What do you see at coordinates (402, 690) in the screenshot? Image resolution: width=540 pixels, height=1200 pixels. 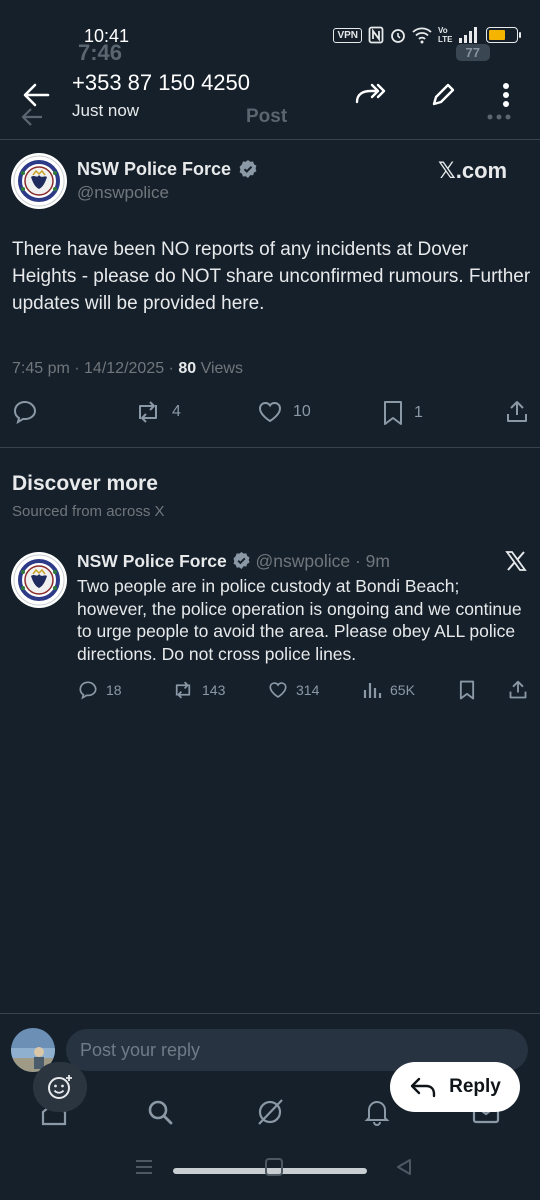 I see `card-views-count: 65K` at bounding box center [402, 690].